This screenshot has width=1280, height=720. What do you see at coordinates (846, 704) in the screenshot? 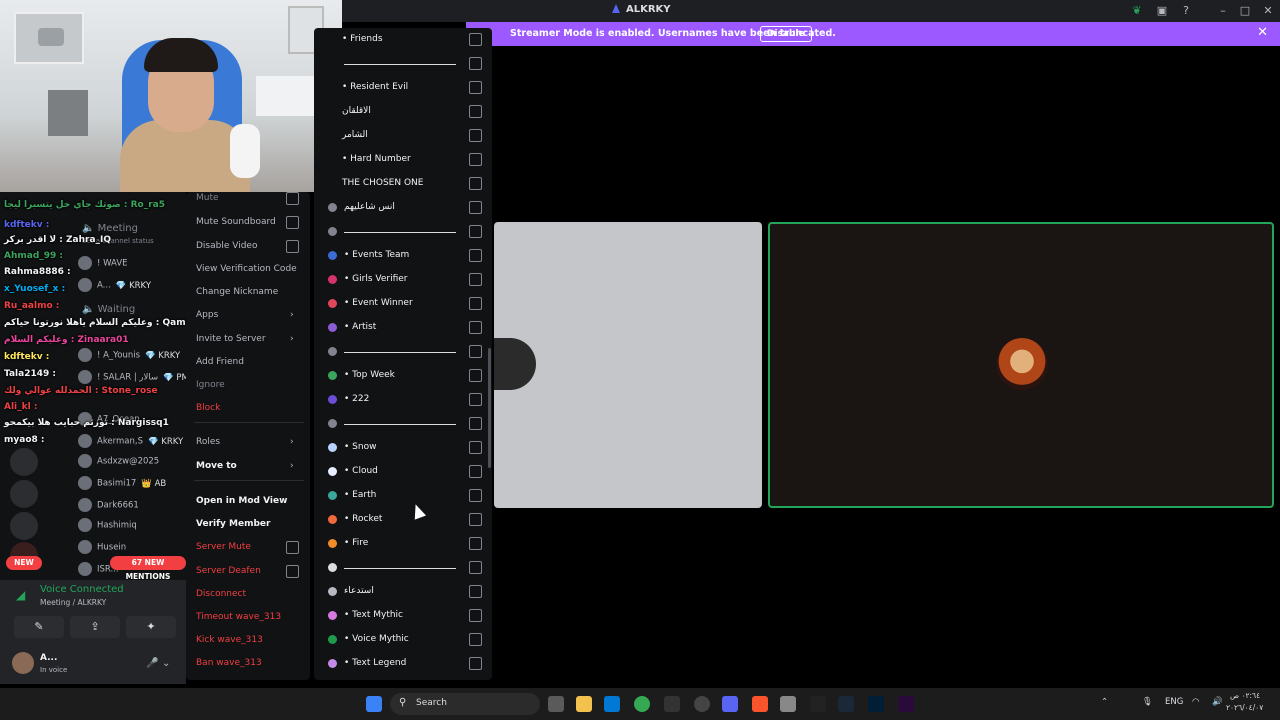
I see `steam-client-icon` at bounding box center [846, 704].